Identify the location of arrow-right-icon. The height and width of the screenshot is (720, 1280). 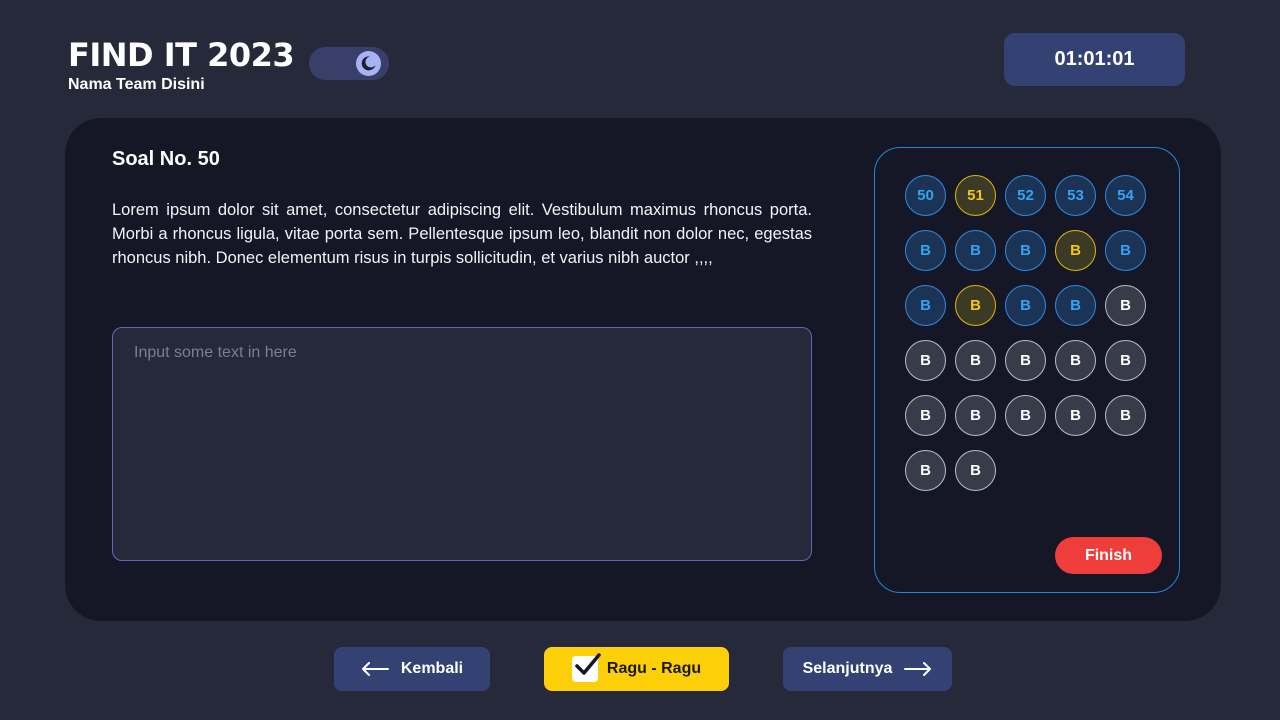
(918, 669).